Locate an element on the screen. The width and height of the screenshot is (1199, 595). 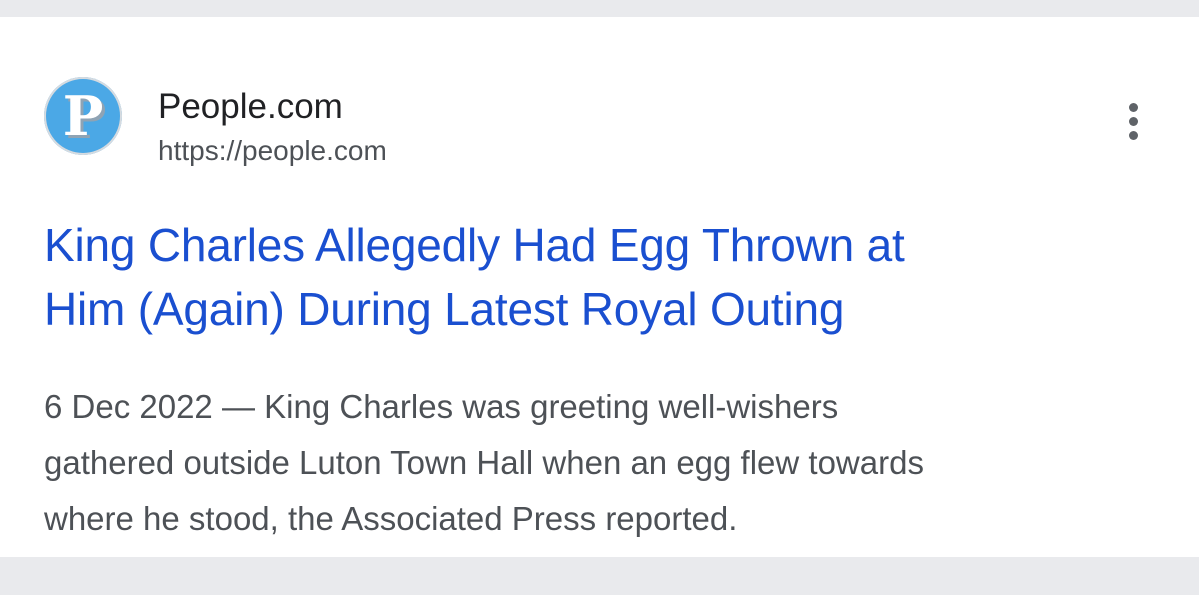
result-title-line: Him (Again) During Latest Royal Outing is located at coordinates (444, 309).